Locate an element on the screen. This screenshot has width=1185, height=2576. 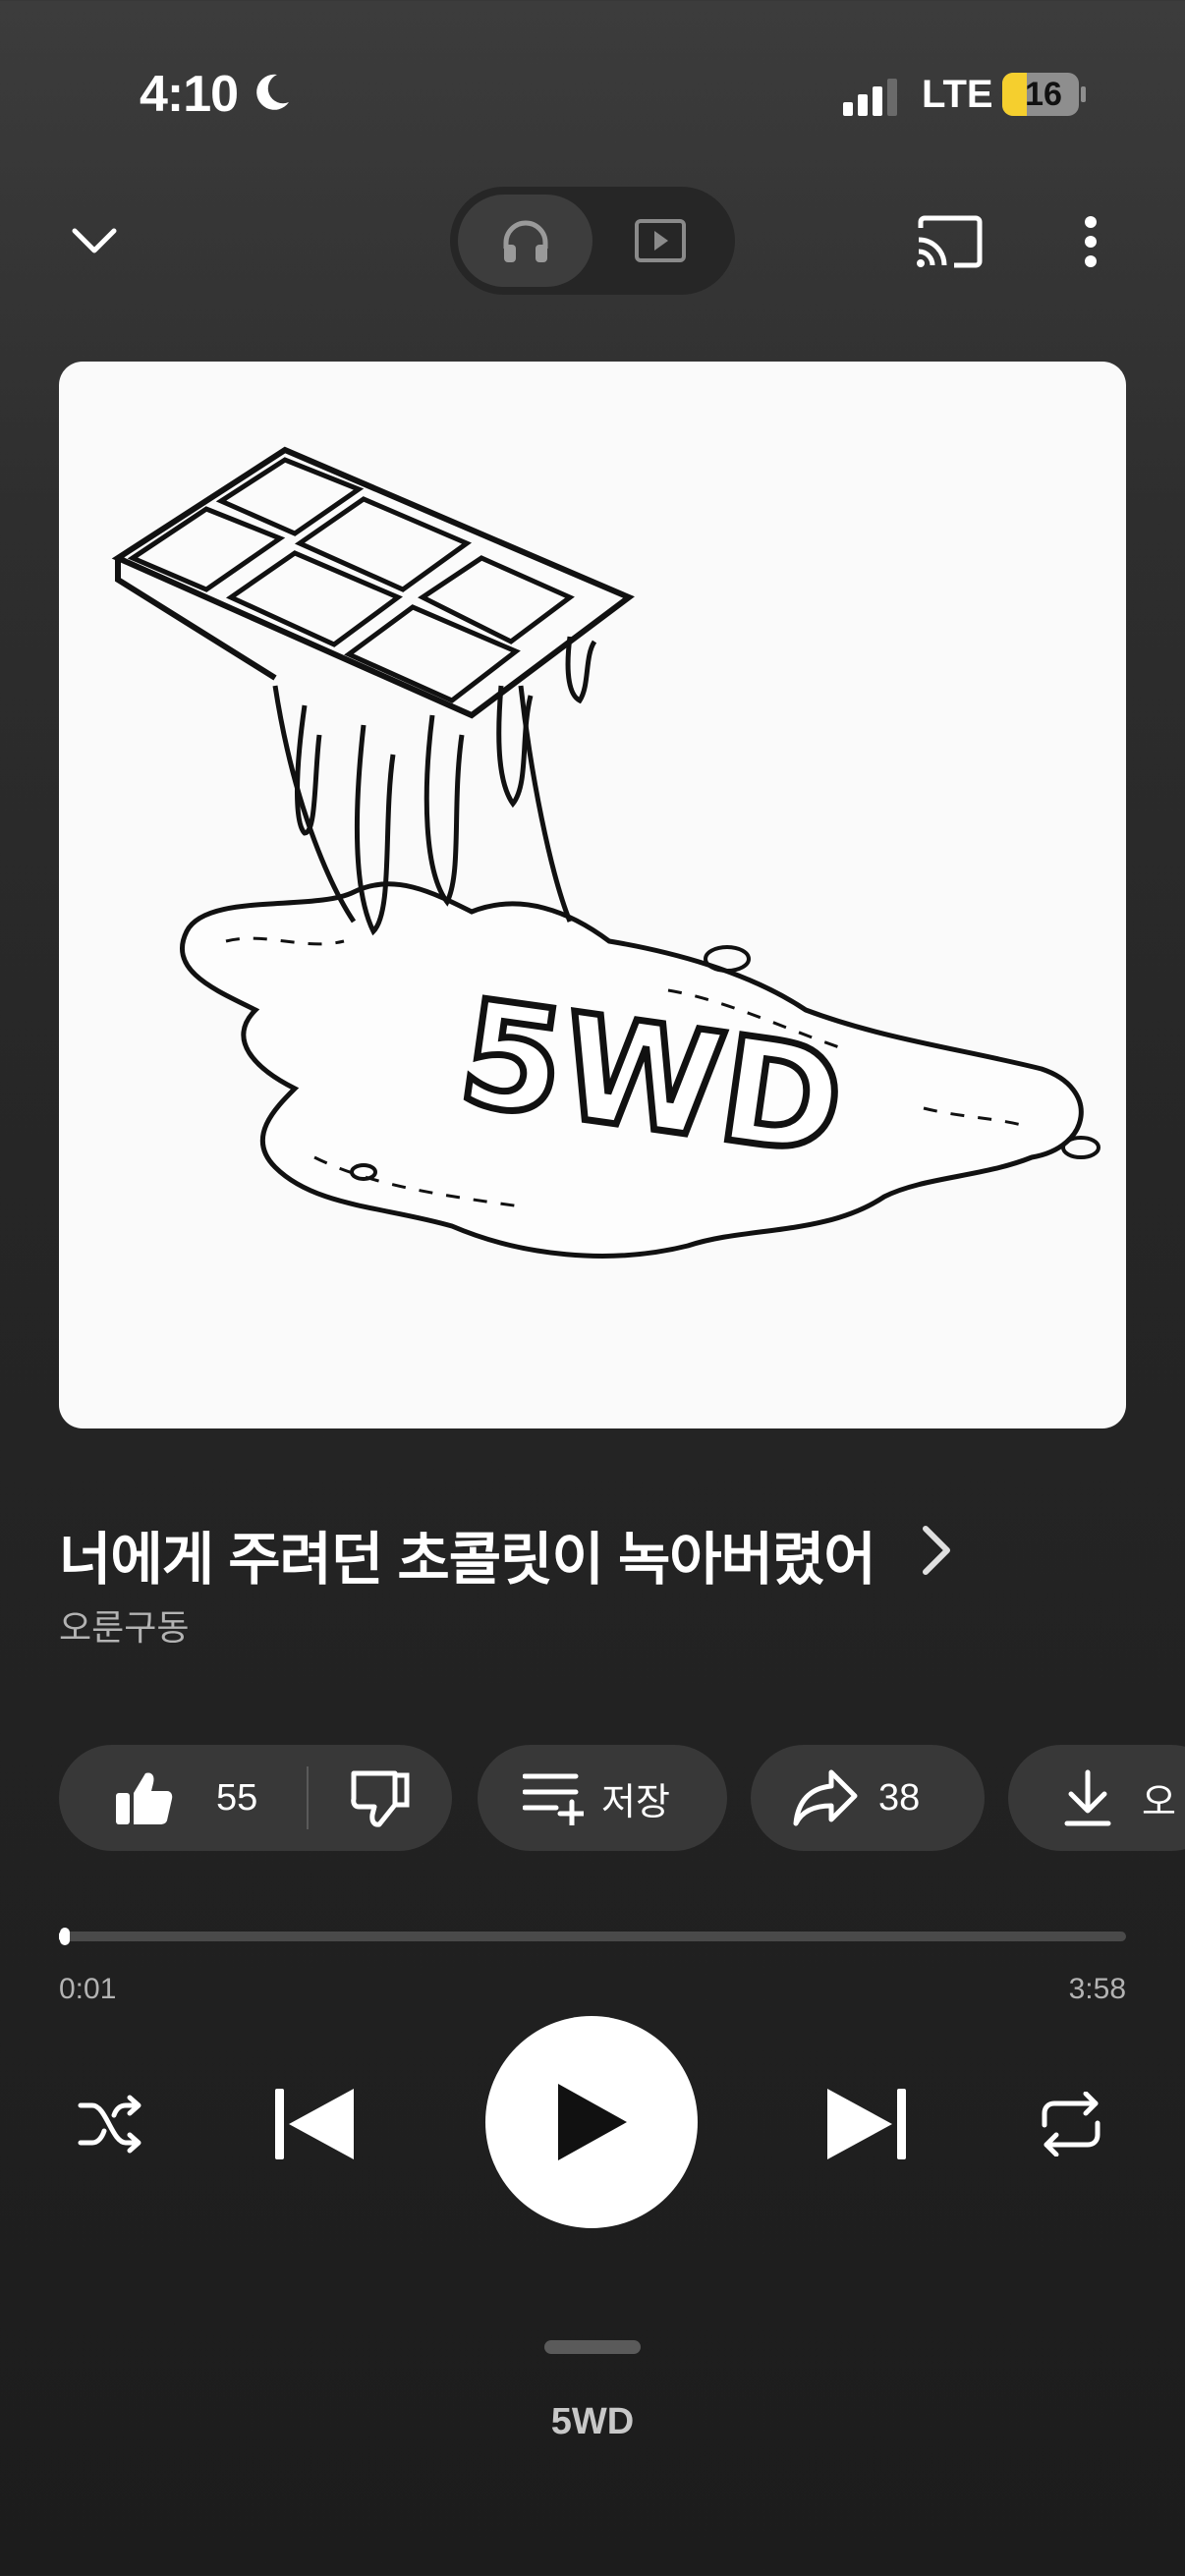
signal-icon is located at coordinates (870, 97).